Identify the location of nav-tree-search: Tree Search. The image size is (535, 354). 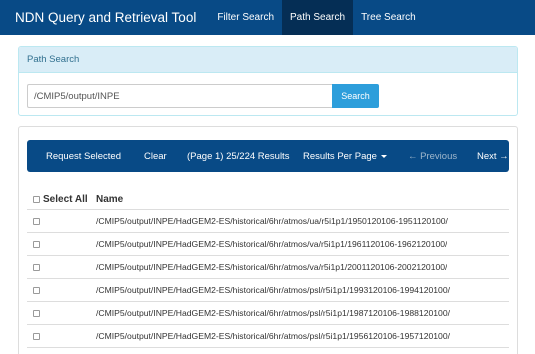
(388, 17).